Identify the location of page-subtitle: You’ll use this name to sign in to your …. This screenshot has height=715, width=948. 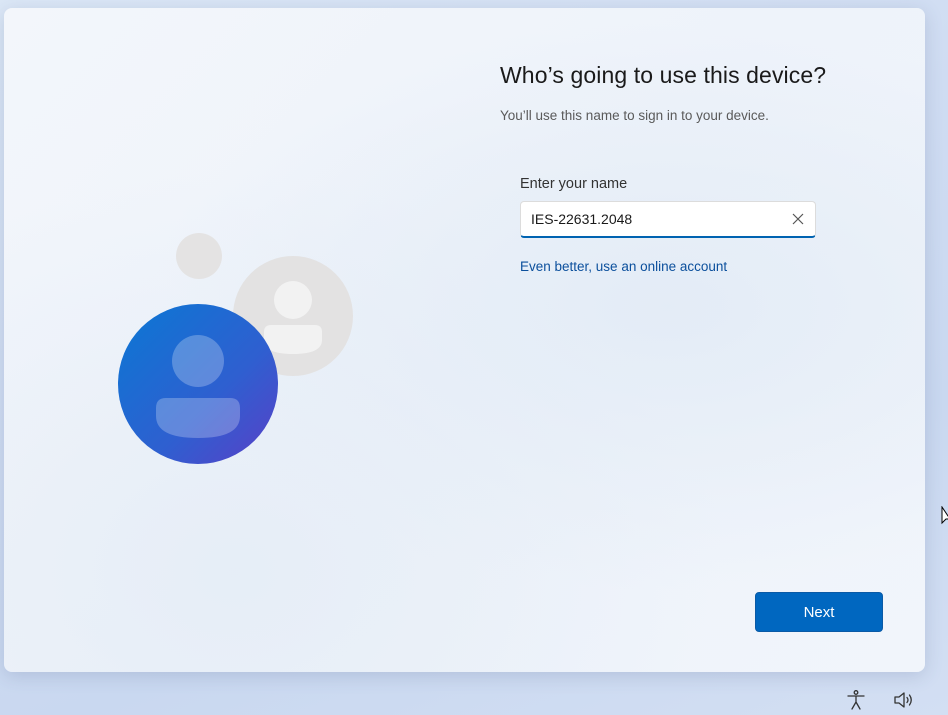
(634, 115).